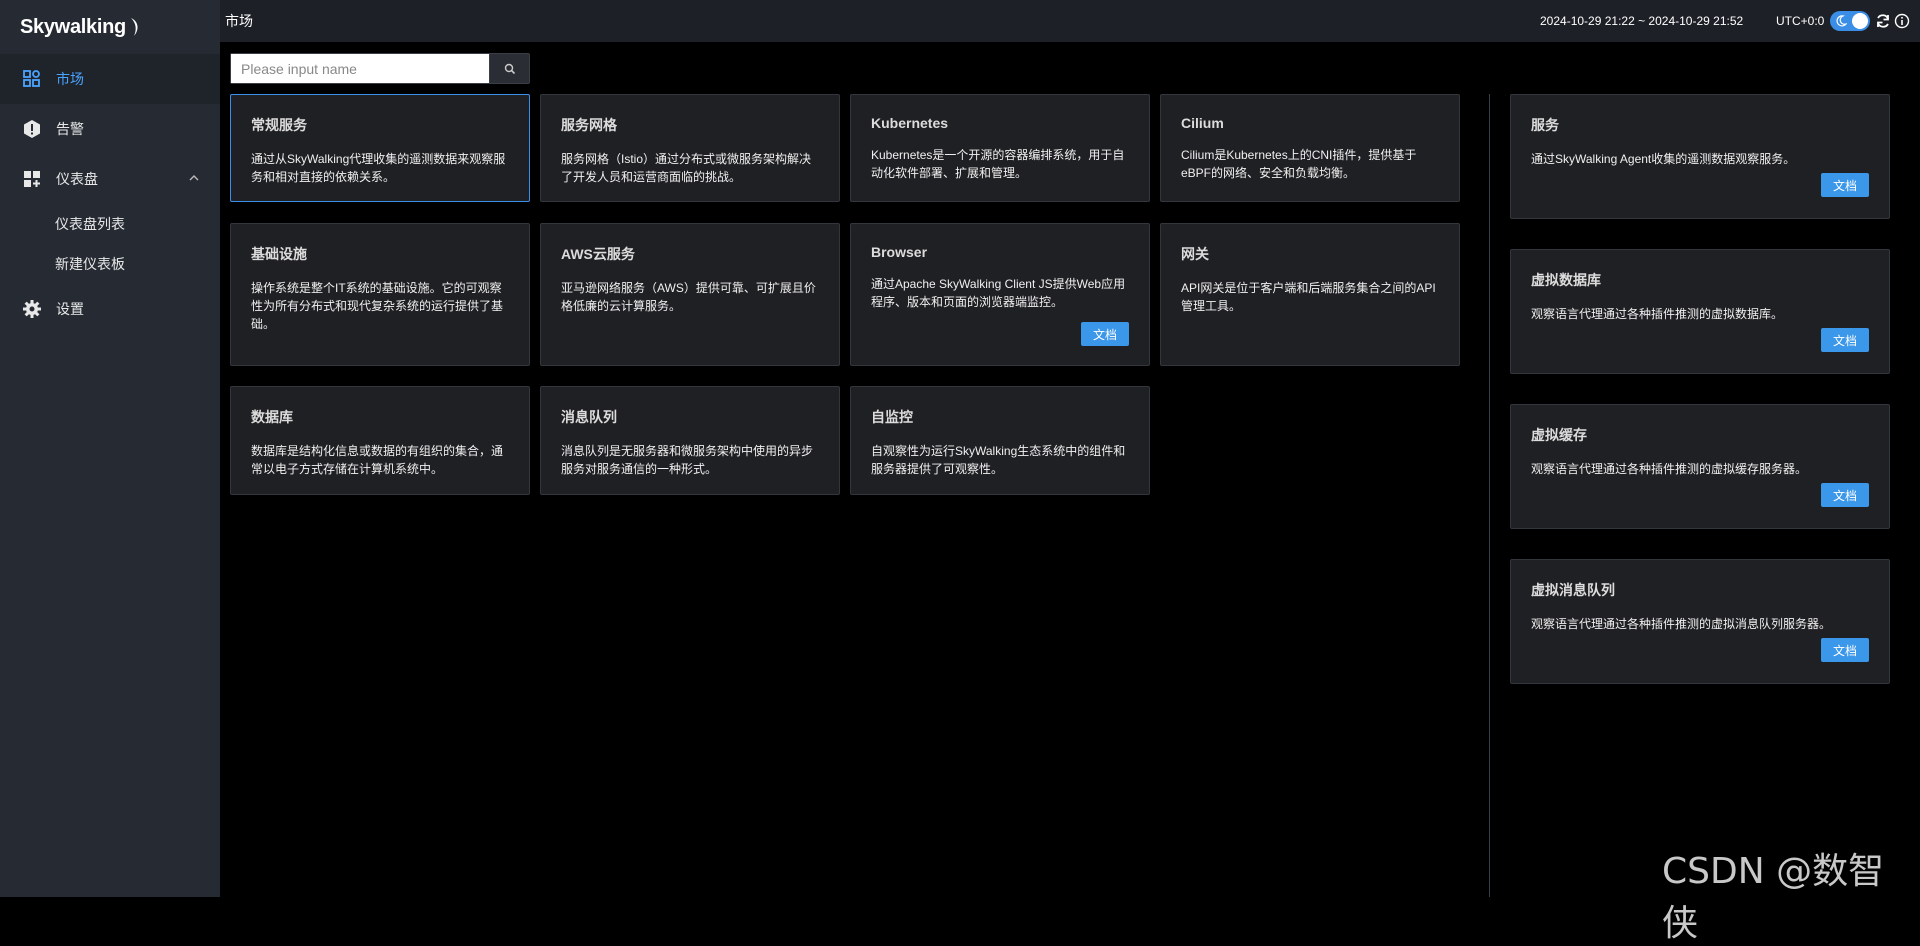 This screenshot has height=946, width=1920. I want to click on card-description: 通过SkyWalking Agent收集的遥测数据观察服务。, so click(1663, 159).